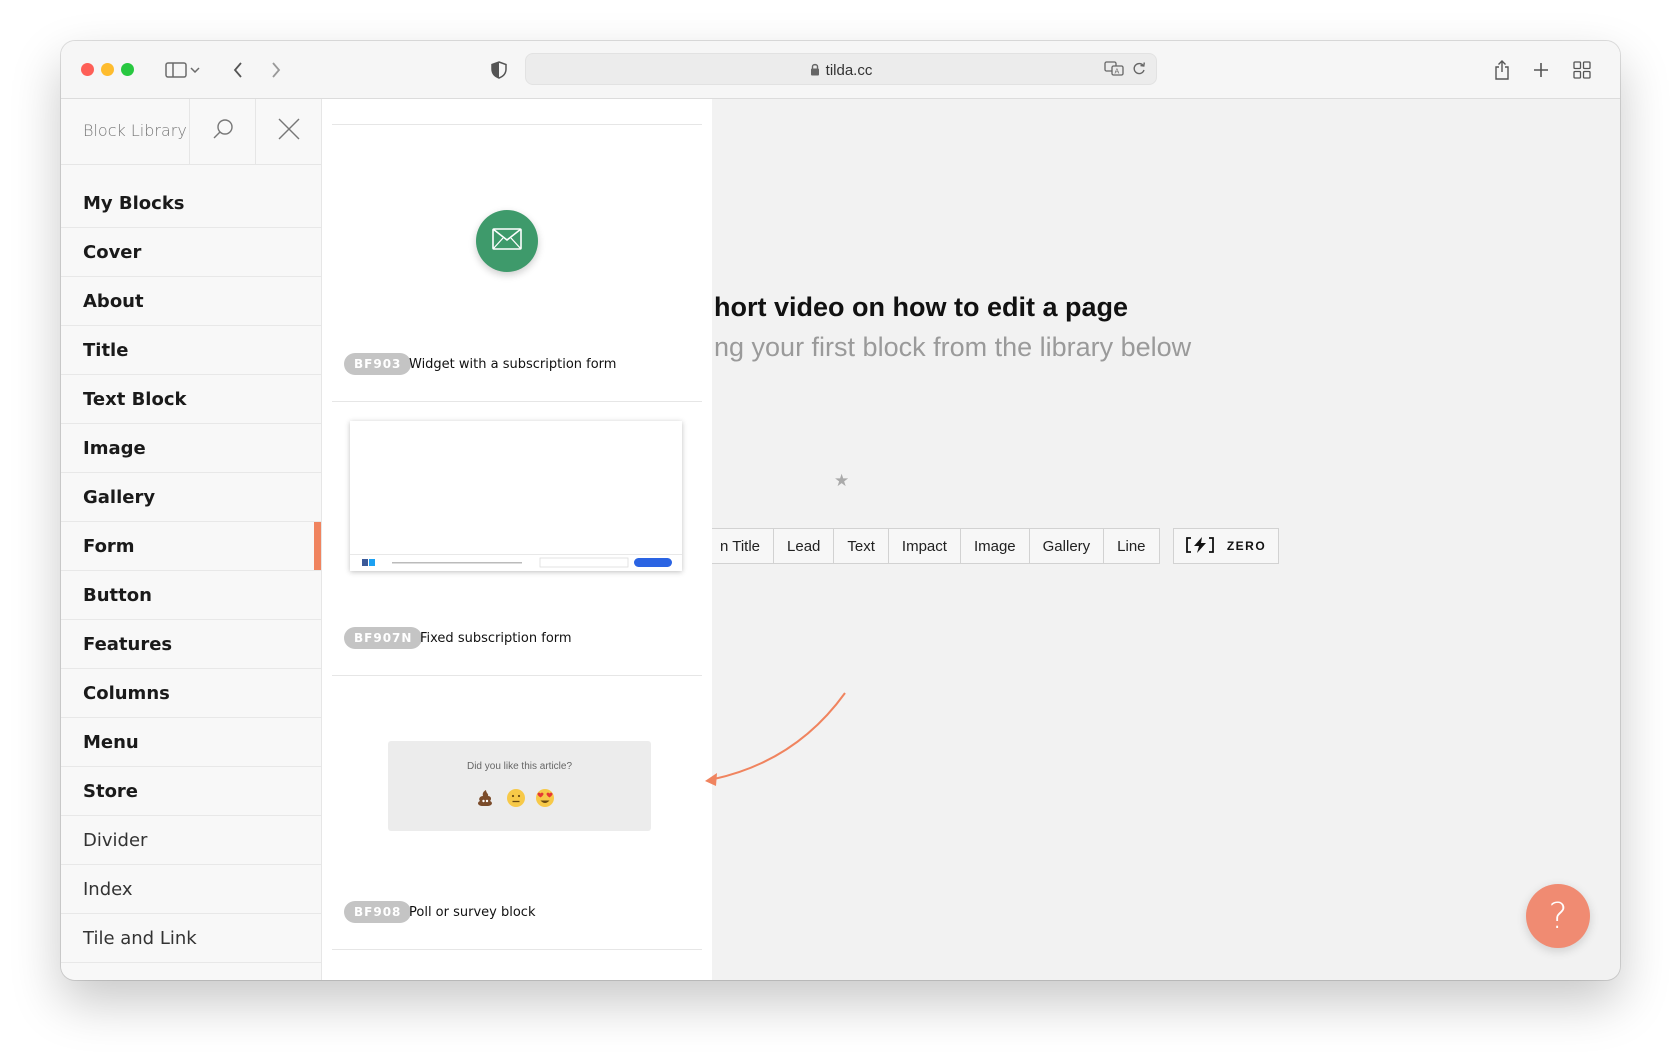 The width and height of the screenshot is (1680, 1060). What do you see at coordinates (238, 70) in the screenshot?
I see `back-icon` at bounding box center [238, 70].